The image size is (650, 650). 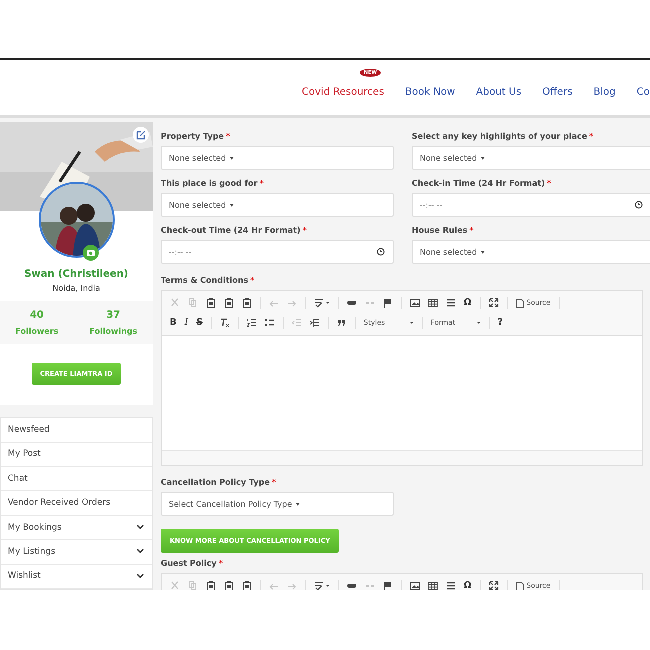 I want to click on indent-icon, so click(x=315, y=323).